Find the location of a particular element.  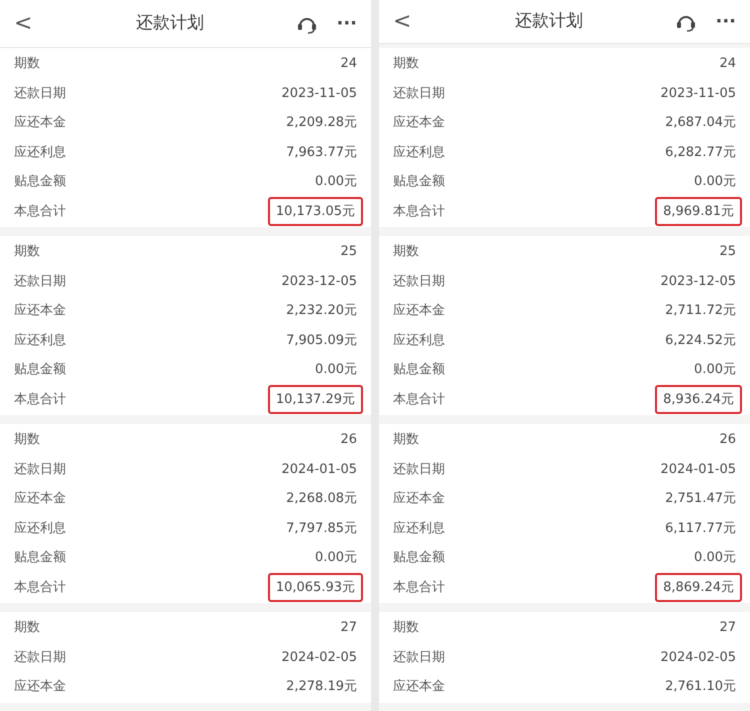

field-value: 2,761.10元 is located at coordinates (700, 687).